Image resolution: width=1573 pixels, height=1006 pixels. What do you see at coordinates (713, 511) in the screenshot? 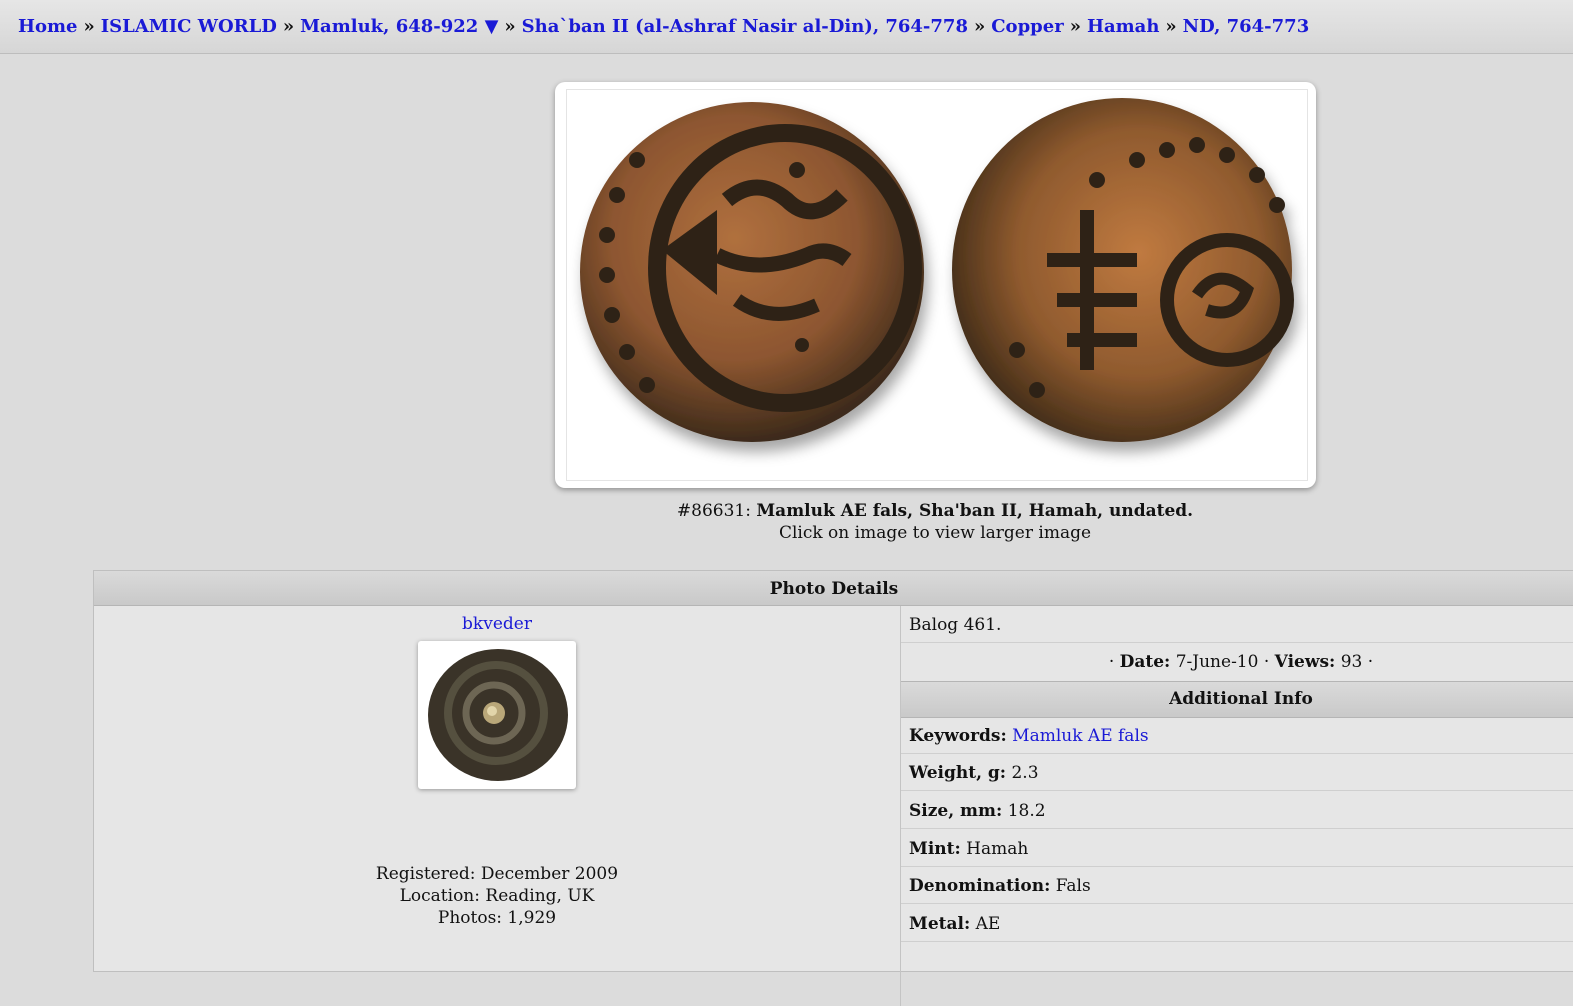
I see `photo-number: #86631:` at bounding box center [713, 511].